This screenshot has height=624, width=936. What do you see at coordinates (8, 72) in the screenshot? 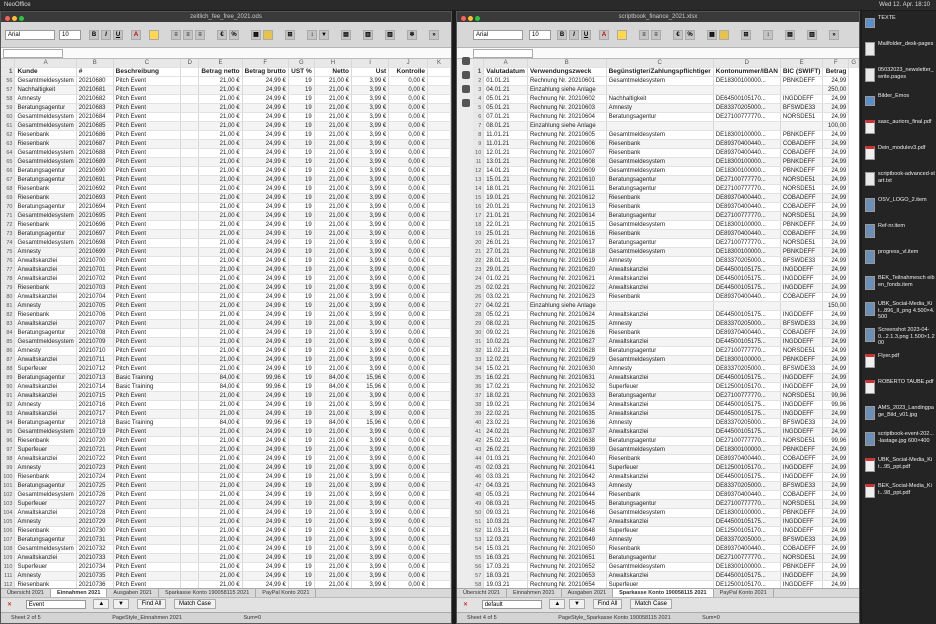
I see `row-number: 1` at bounding box center [8, 72].